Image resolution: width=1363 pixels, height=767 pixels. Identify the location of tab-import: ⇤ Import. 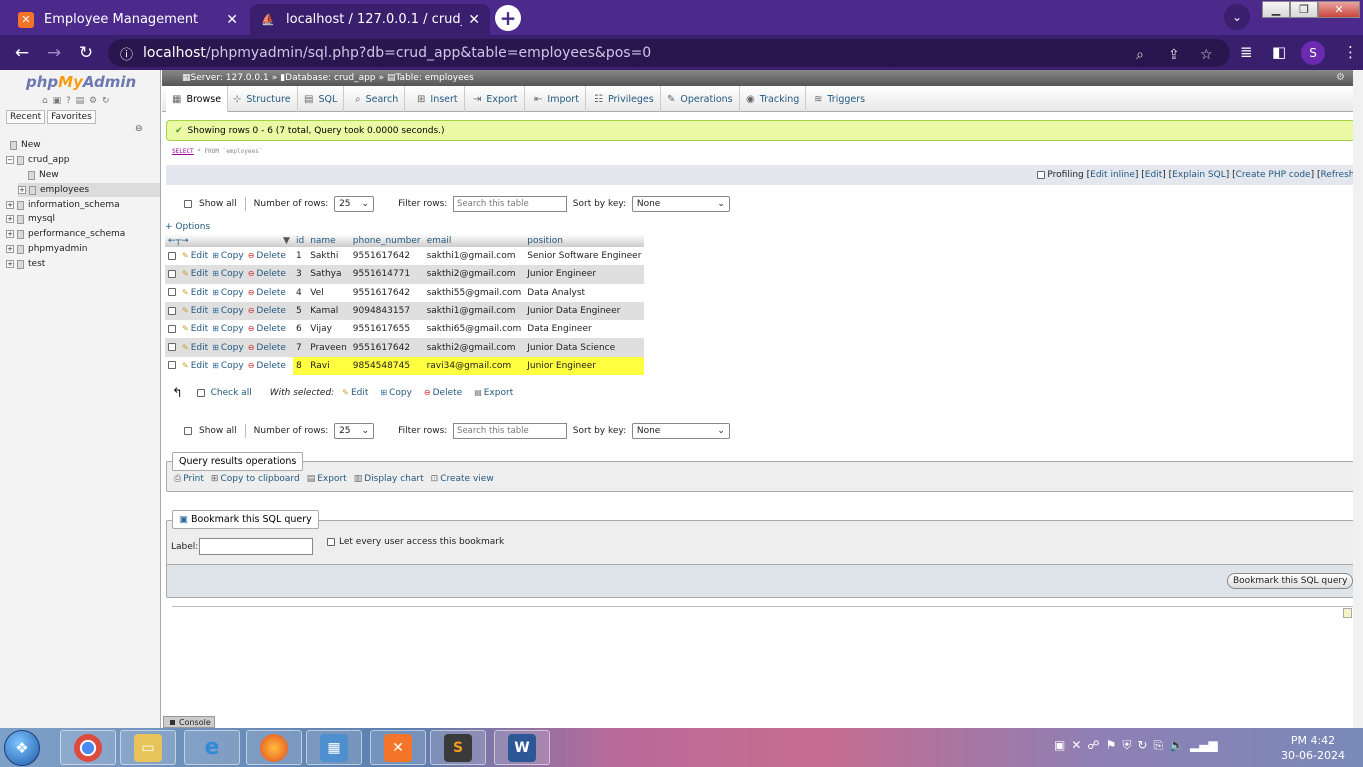
(557, 99).